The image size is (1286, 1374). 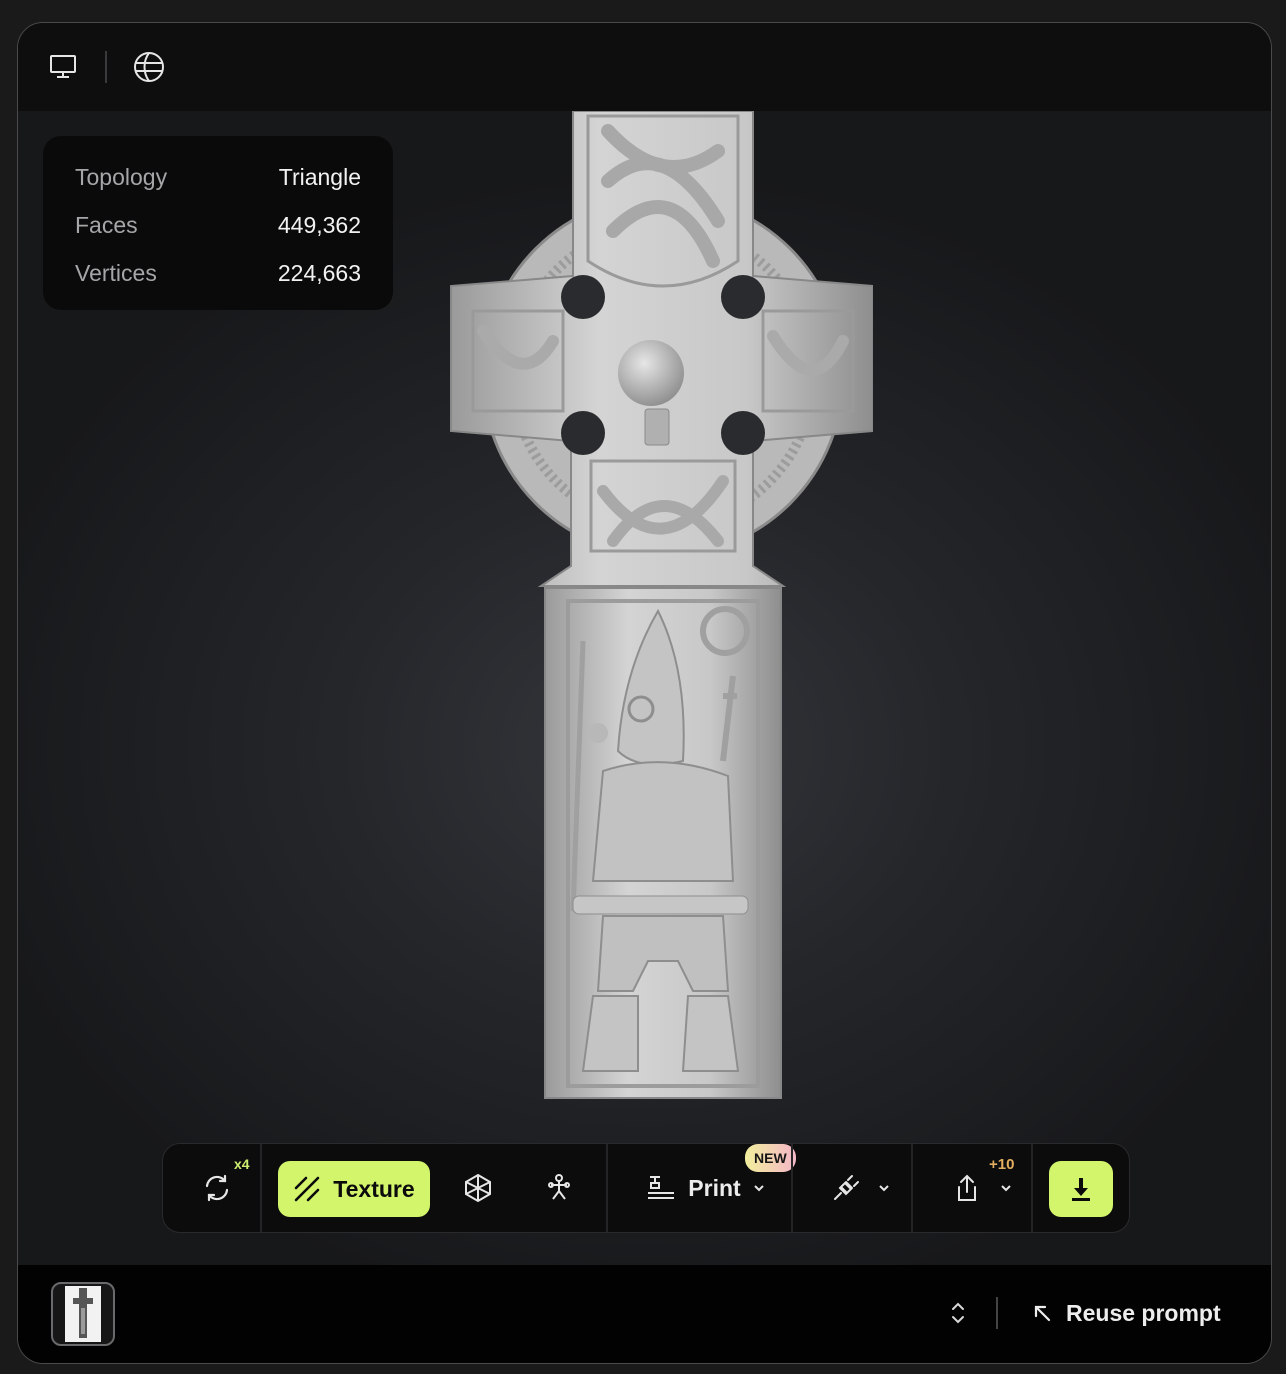 I want to click on rig-button, so click(x=558, y=1188).